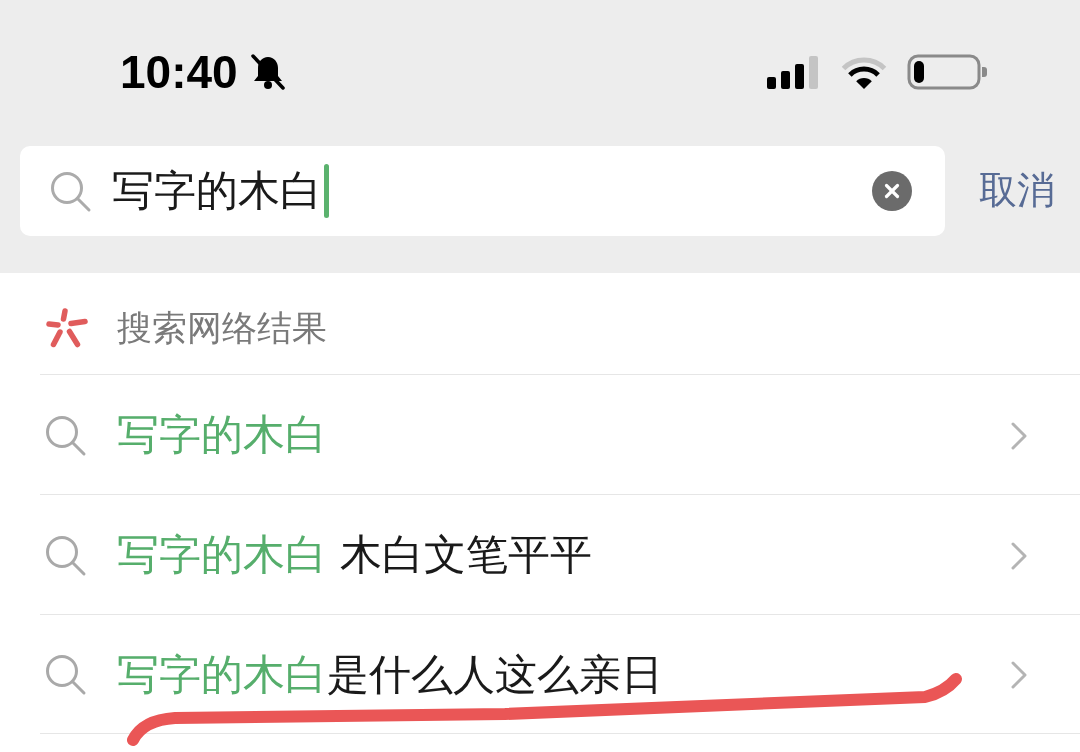 This screenshot has height=752, width=1080. What do you see at coordinates (390, 675) in the screenshot?
I see `suggestion-text: 写字的木白是什么人这么亲日` at bounding box center [390, 675].